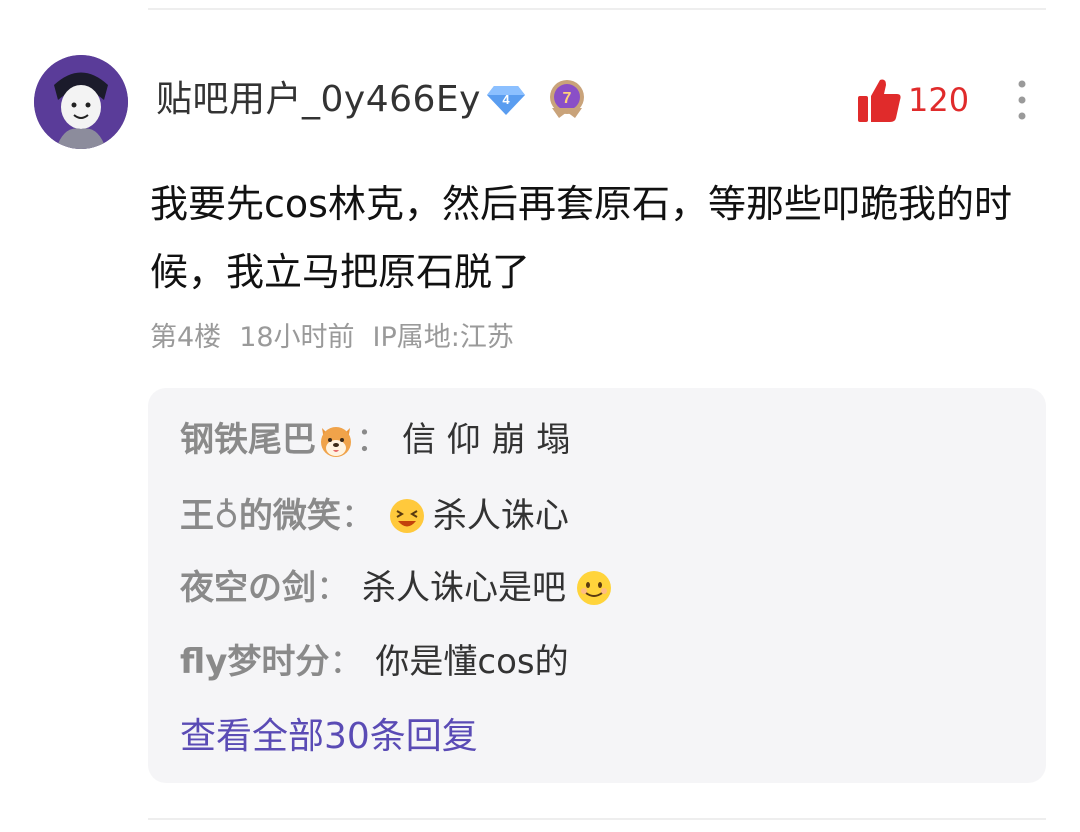 The image size is (1080, 832). I want to click on reply-text: 杀人诛心, so click(500, 516).